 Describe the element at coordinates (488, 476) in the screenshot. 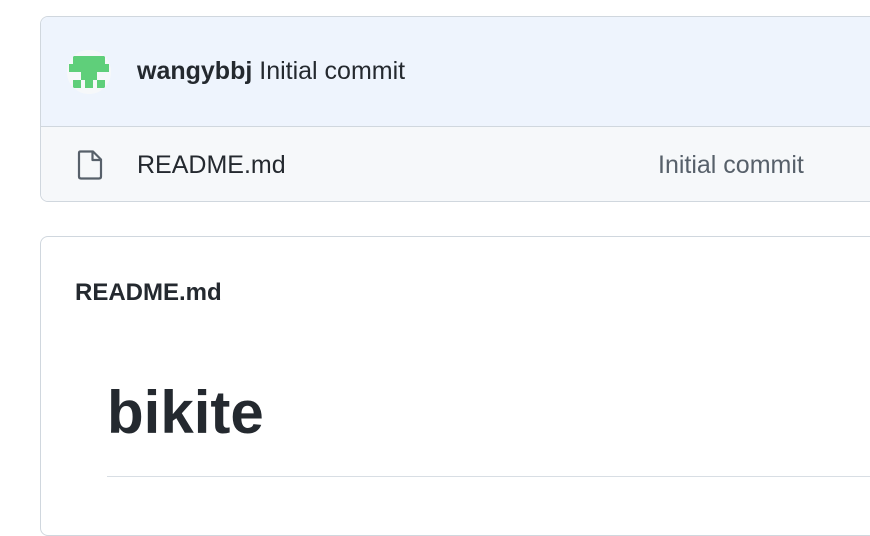

I see `title-divider` at that location.